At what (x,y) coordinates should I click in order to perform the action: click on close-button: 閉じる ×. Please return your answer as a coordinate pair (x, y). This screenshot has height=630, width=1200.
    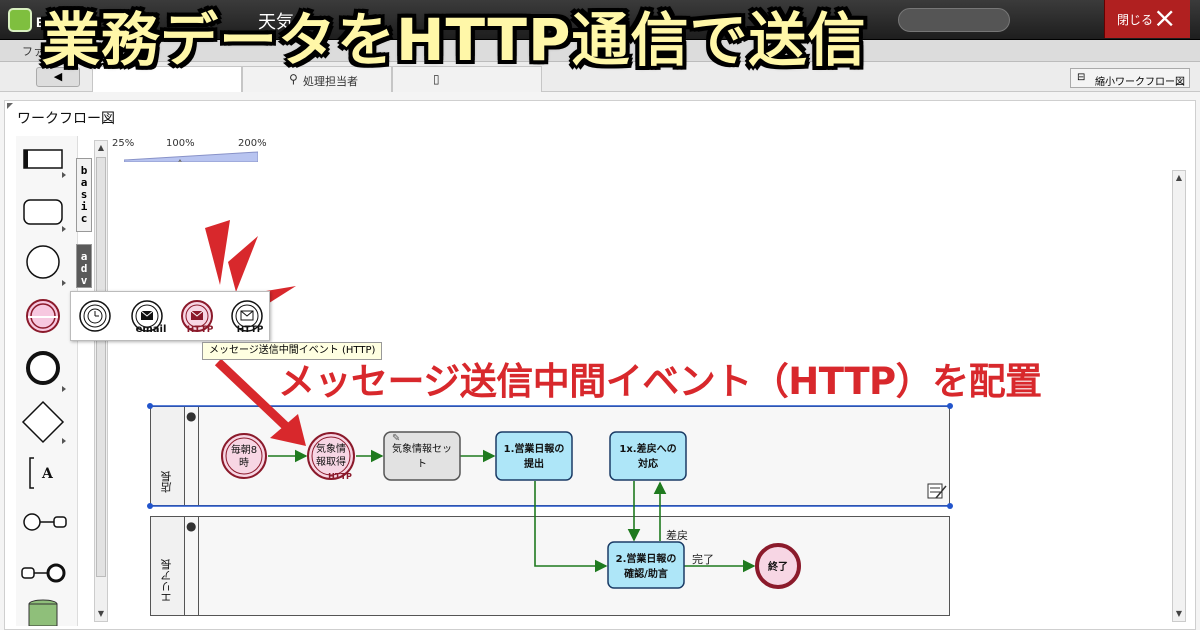
    Looking at the image, I should click on (1147, 19).